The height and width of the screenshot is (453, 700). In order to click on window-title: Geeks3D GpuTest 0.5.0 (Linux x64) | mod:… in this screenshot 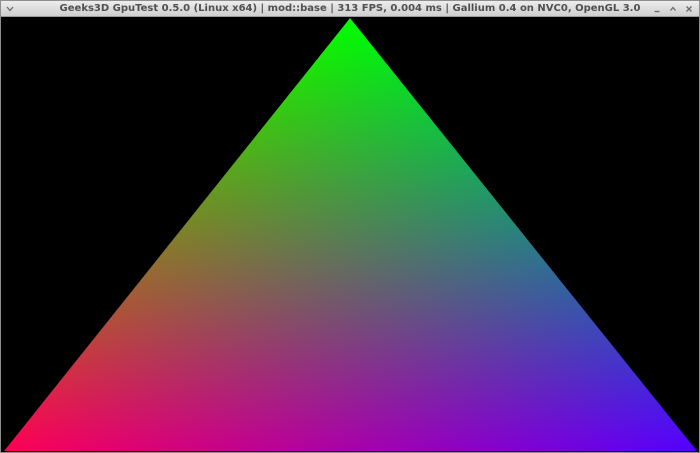, I will do `click(350, 8)`.